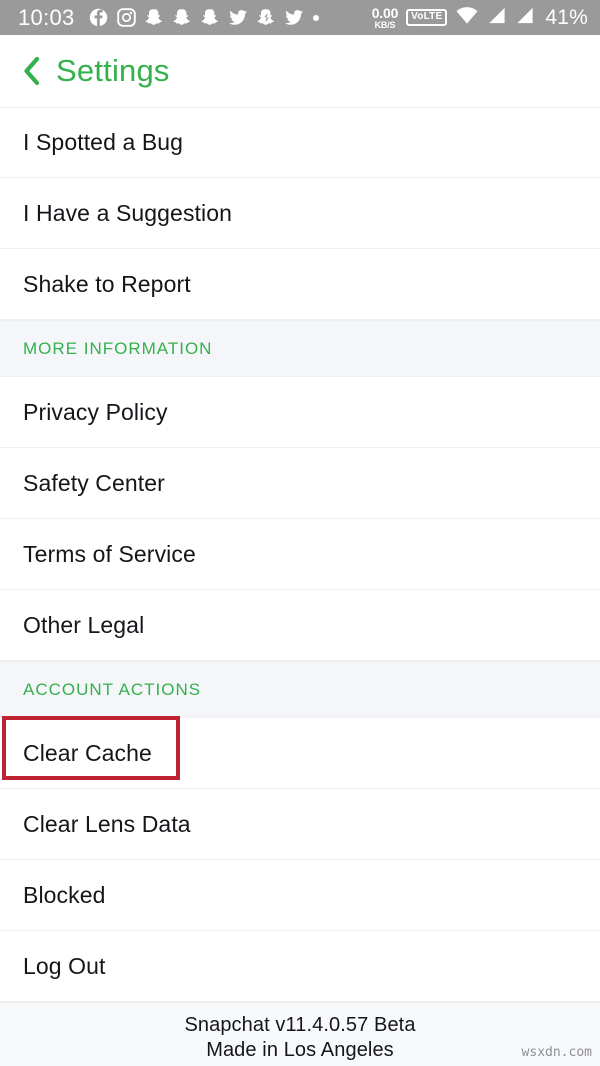 This screenshot has height=1066, width=600. Describe the element at coordinates (103, 142) in the screenshot. I see `settings-row-label: I Spotted a Bug` at that location.